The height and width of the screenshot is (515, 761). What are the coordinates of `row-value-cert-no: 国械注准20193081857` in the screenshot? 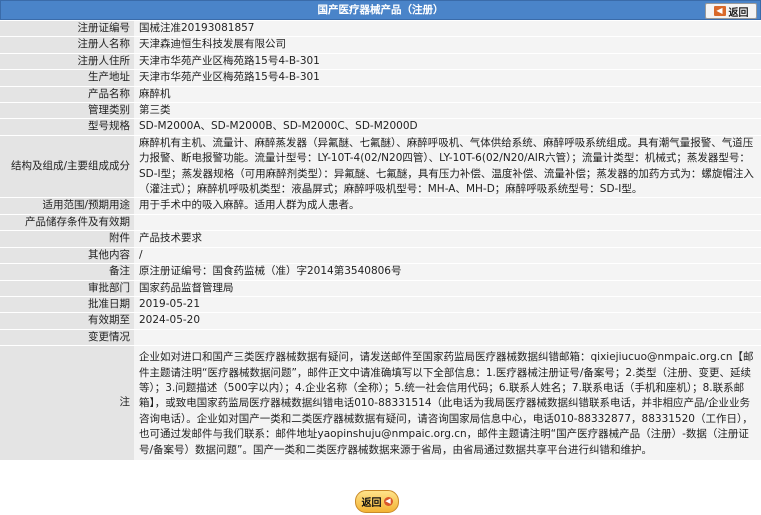 It's located at (447, 29).